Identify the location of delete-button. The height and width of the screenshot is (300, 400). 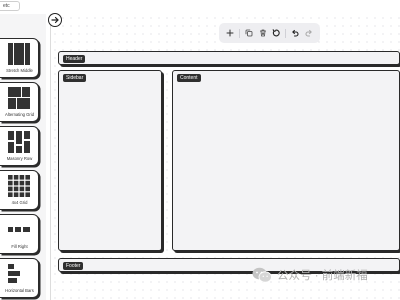
(263, 33).